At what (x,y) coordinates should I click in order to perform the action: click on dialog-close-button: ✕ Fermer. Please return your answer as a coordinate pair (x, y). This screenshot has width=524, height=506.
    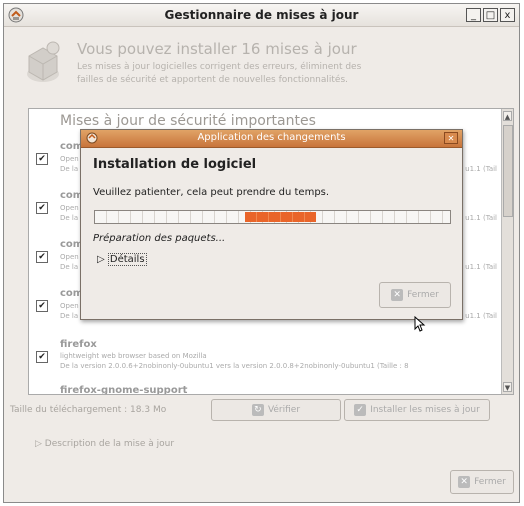
    Looking at the image, I should click on (415, 295).